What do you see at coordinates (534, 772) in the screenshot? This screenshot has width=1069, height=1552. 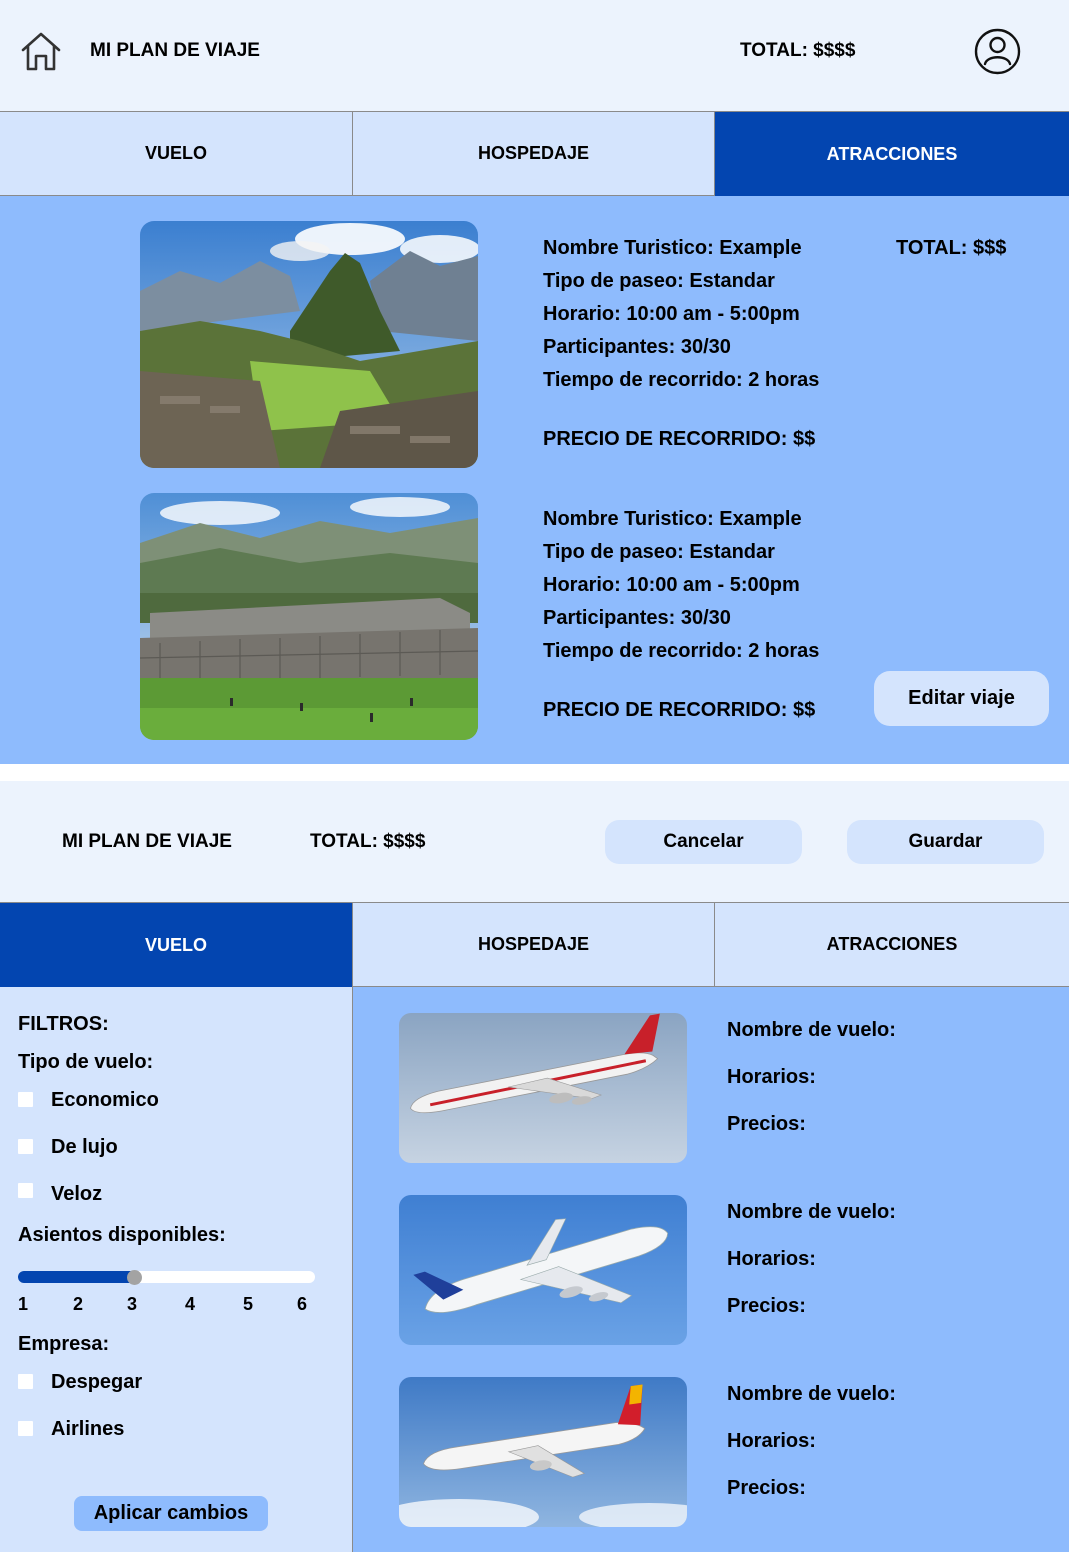 I see `screen-divider` at bounding box center [534, 772].